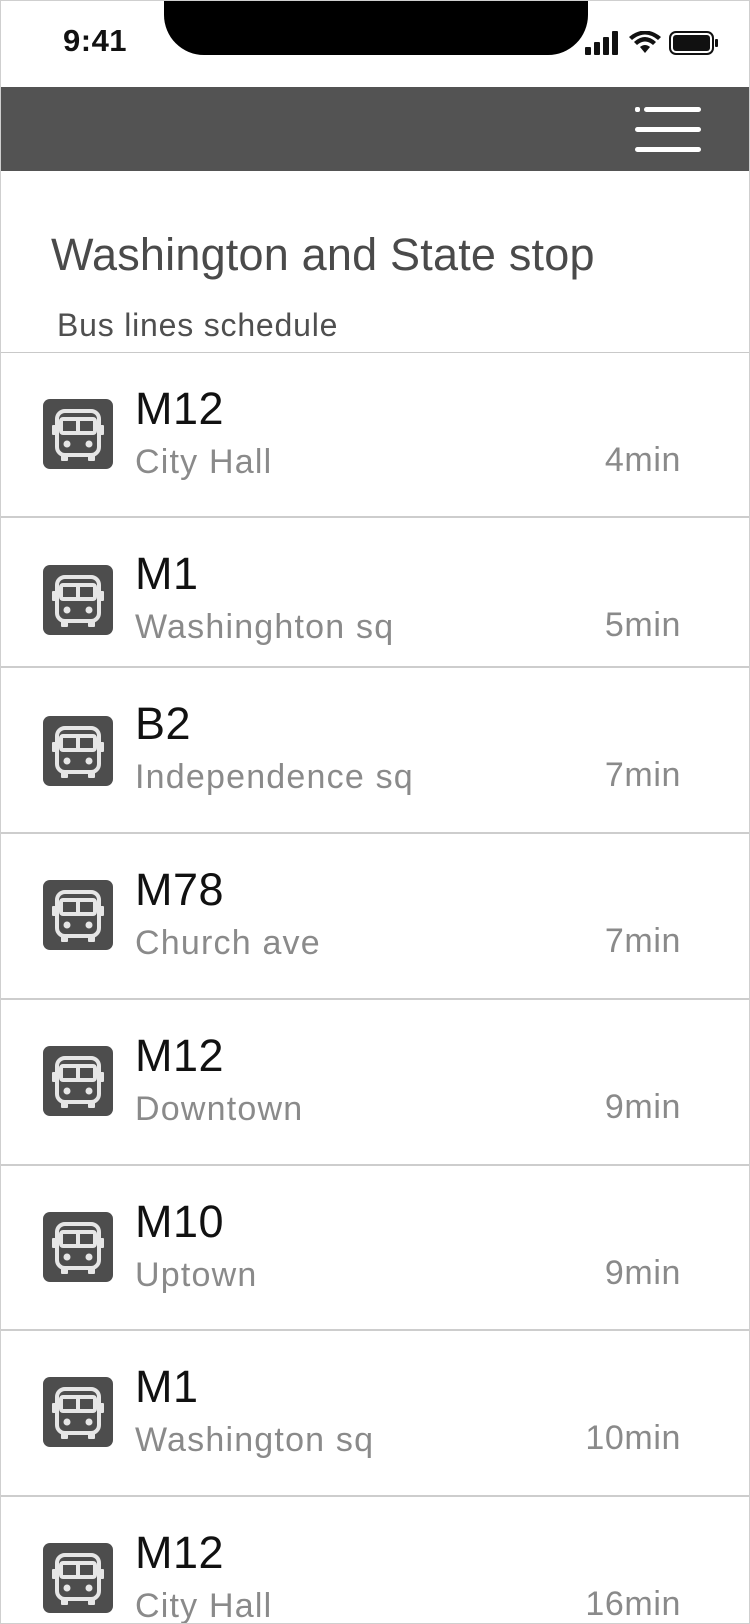  What do you see at coordinates (694, 45) in the screenshot?
I see `battery-icon` at bounding box center [694, 45].